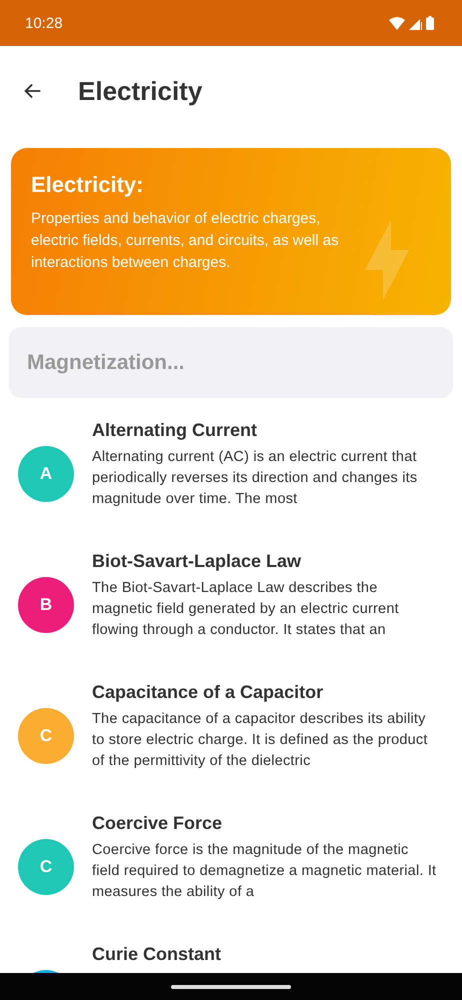 The height and width of the screenshot is (1000, 462). What do you see at coordinates (255, 478) in the screenshot?
I see `topic-description: Alternating current (AC) is an electric current that periodically reverses its direction and changes its magnitude over time. The most` at bounding box center [255, 478].